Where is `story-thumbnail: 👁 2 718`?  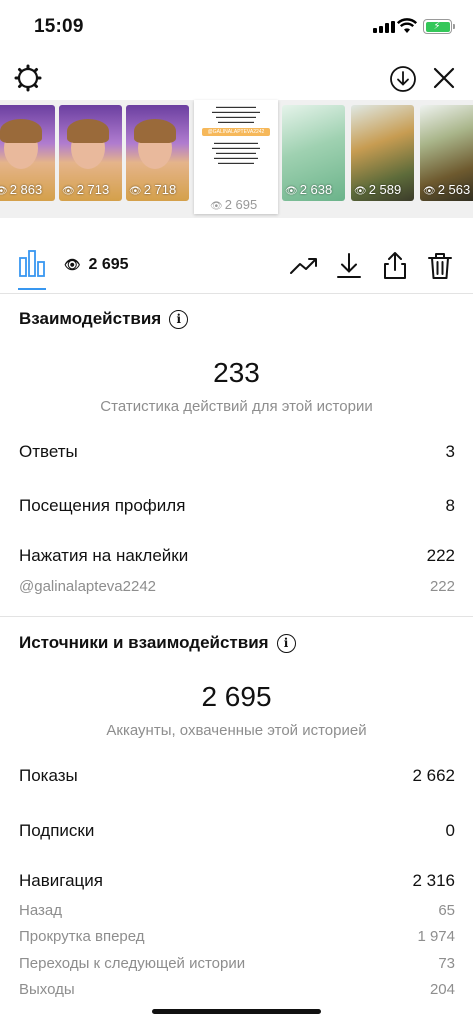
story-thumbnail: 👁 2 718 is located at coordinates (157, 153).